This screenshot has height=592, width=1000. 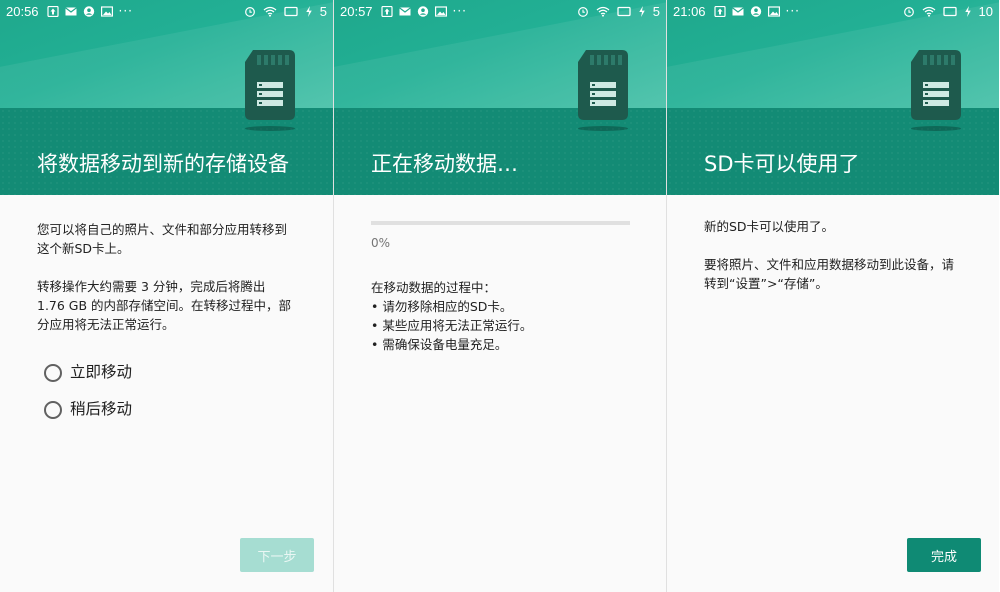 What do you see at coordinates (101, 409) in the screenshot?
I see `radio-label: 稍后移动` at bounding box center [101, 409].